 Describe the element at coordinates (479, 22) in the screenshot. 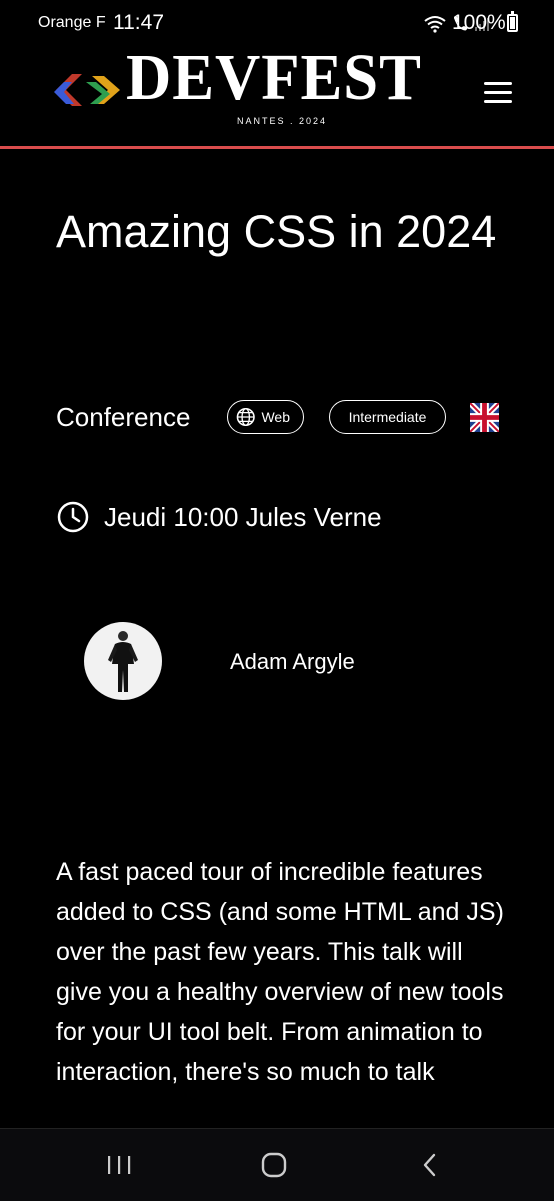

I see `battery-percent: 100%` at that location.